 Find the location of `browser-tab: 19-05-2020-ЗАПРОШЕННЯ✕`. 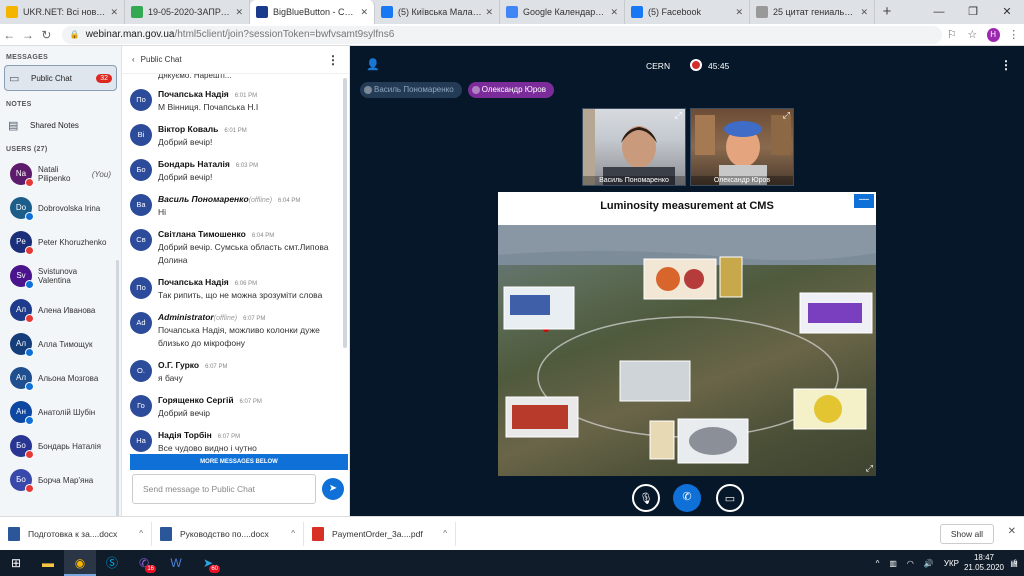

browser-tab: 19-05-2020-ЗАПРОШЕННЯ✕ is located at coordinates (187, 12).